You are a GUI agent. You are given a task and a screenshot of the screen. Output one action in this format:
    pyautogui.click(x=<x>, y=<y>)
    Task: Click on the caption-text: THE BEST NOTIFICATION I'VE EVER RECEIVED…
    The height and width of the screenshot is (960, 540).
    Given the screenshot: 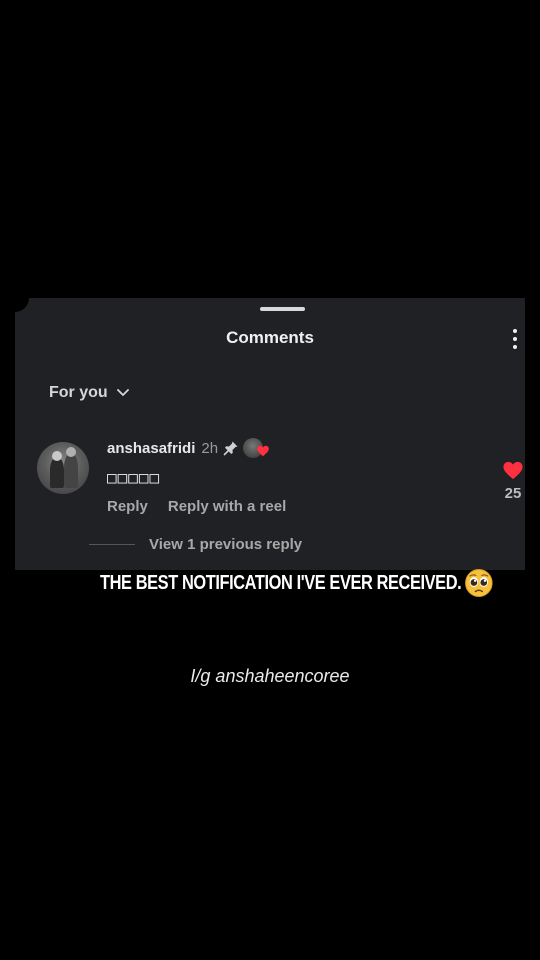 What is the action you would take?
    pyautogui.click(x=281, y=582)
    